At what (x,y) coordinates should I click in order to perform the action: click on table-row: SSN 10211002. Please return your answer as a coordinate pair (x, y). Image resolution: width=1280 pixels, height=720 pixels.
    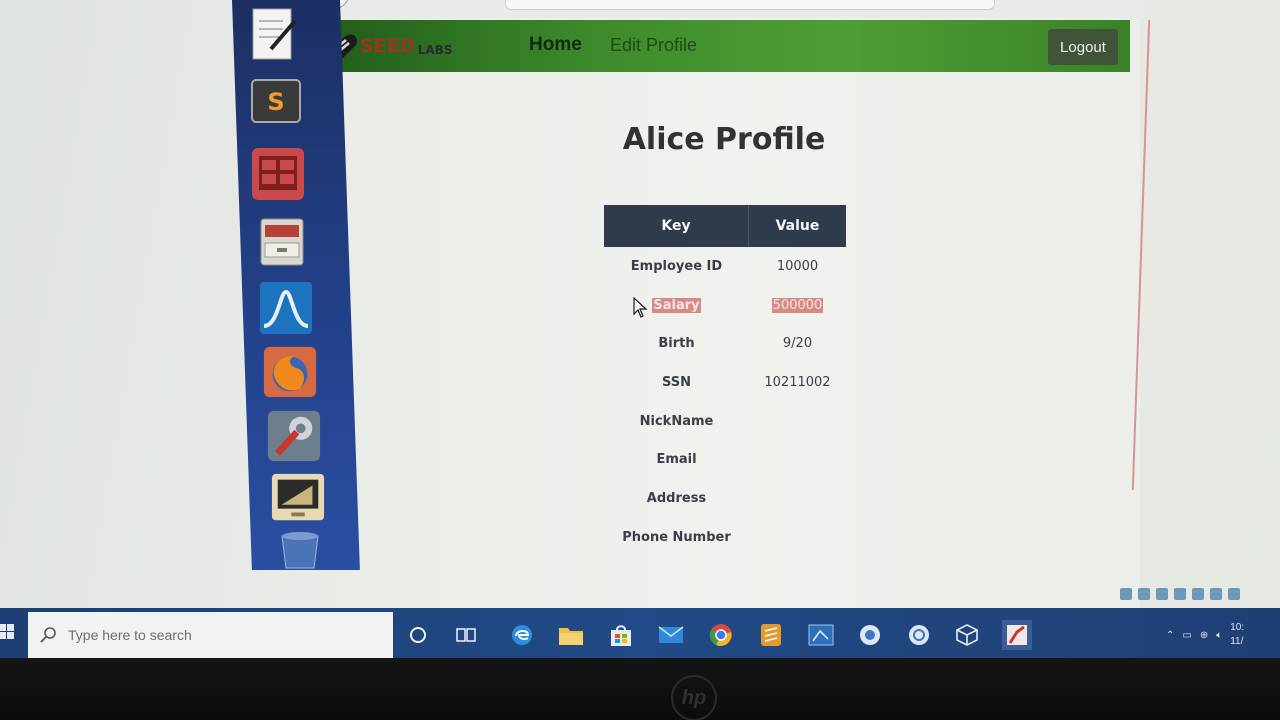
    Looking at the image, I should click on (725, 382).